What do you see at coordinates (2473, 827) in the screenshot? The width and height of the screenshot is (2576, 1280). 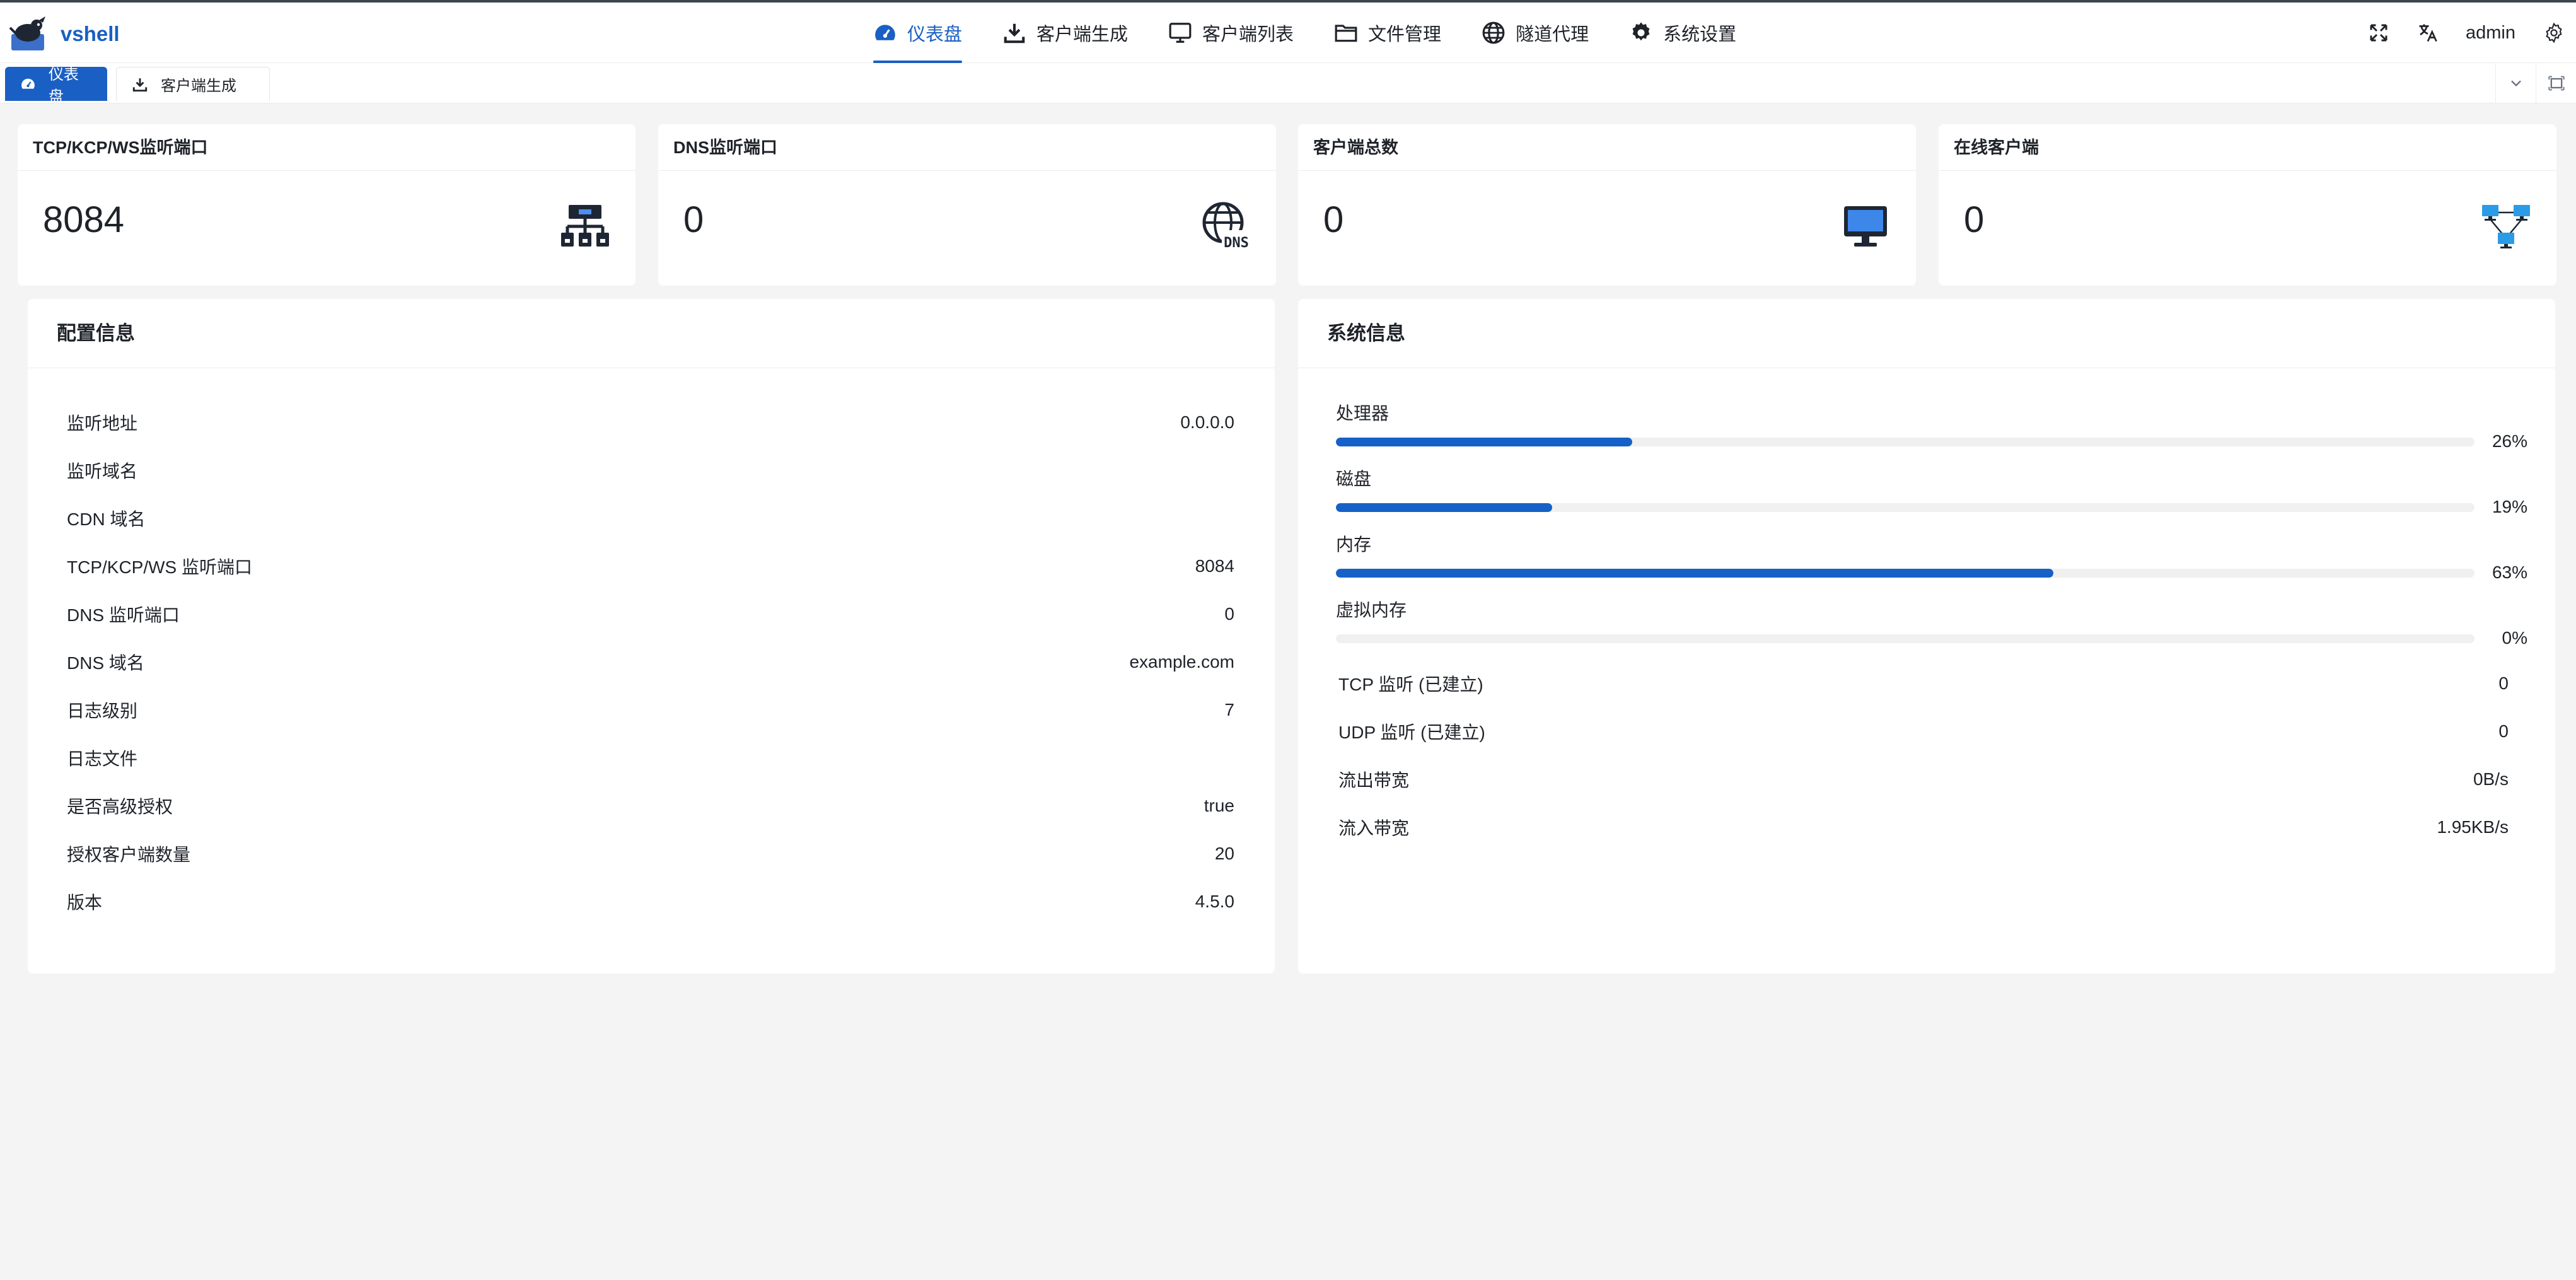 I see `system-value: 1.95KB/s` at bounding box center [2473, 827].